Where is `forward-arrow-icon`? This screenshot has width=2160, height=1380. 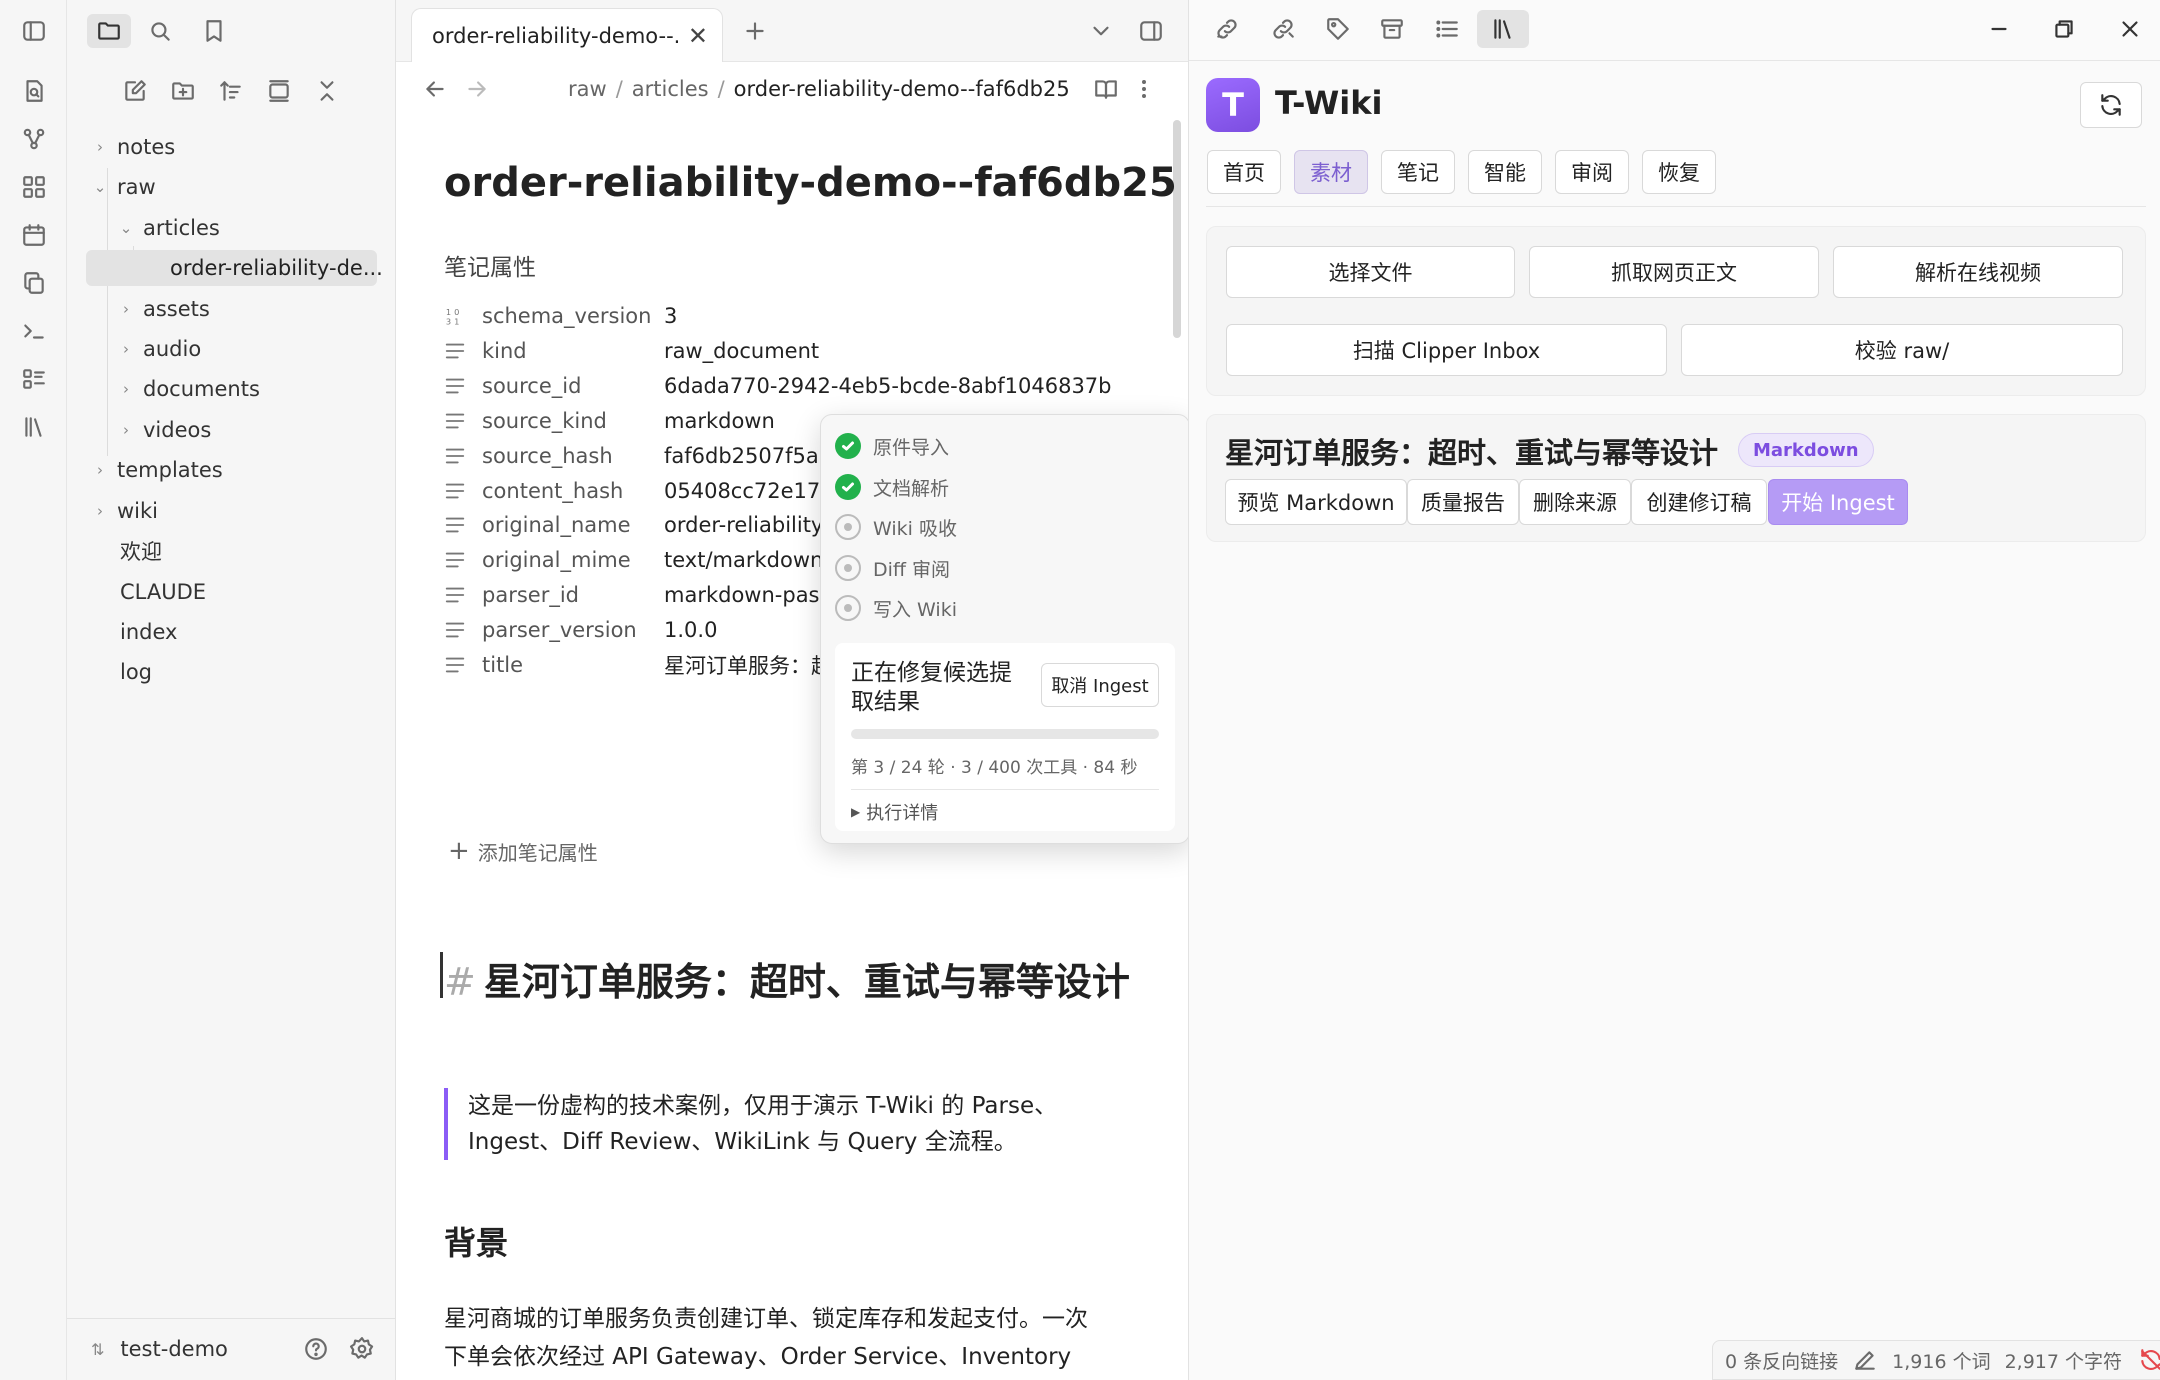
forward-arrow-icon is located at coordinates (477, 89).